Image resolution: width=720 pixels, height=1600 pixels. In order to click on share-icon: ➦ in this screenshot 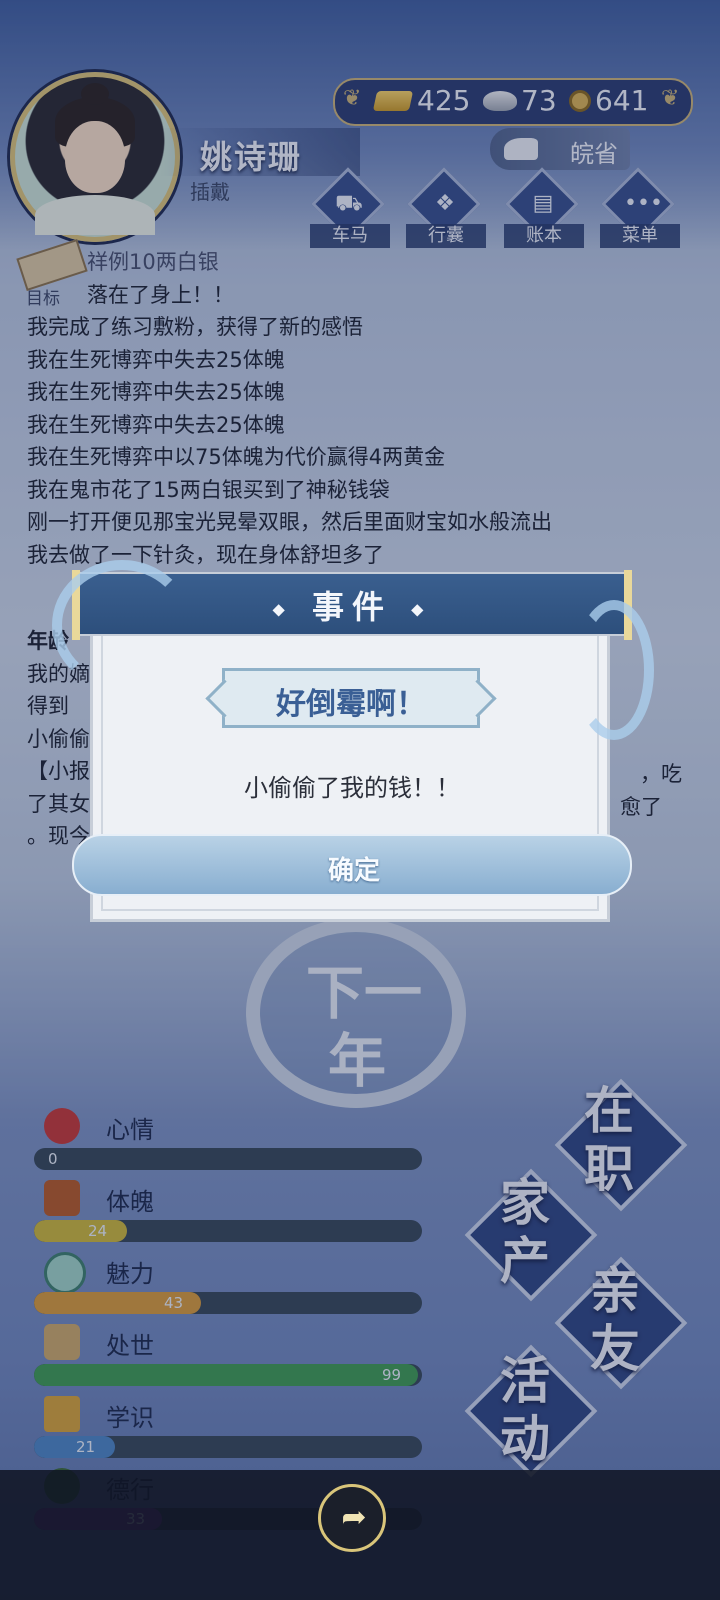, I will do `click(354, 1517)`.